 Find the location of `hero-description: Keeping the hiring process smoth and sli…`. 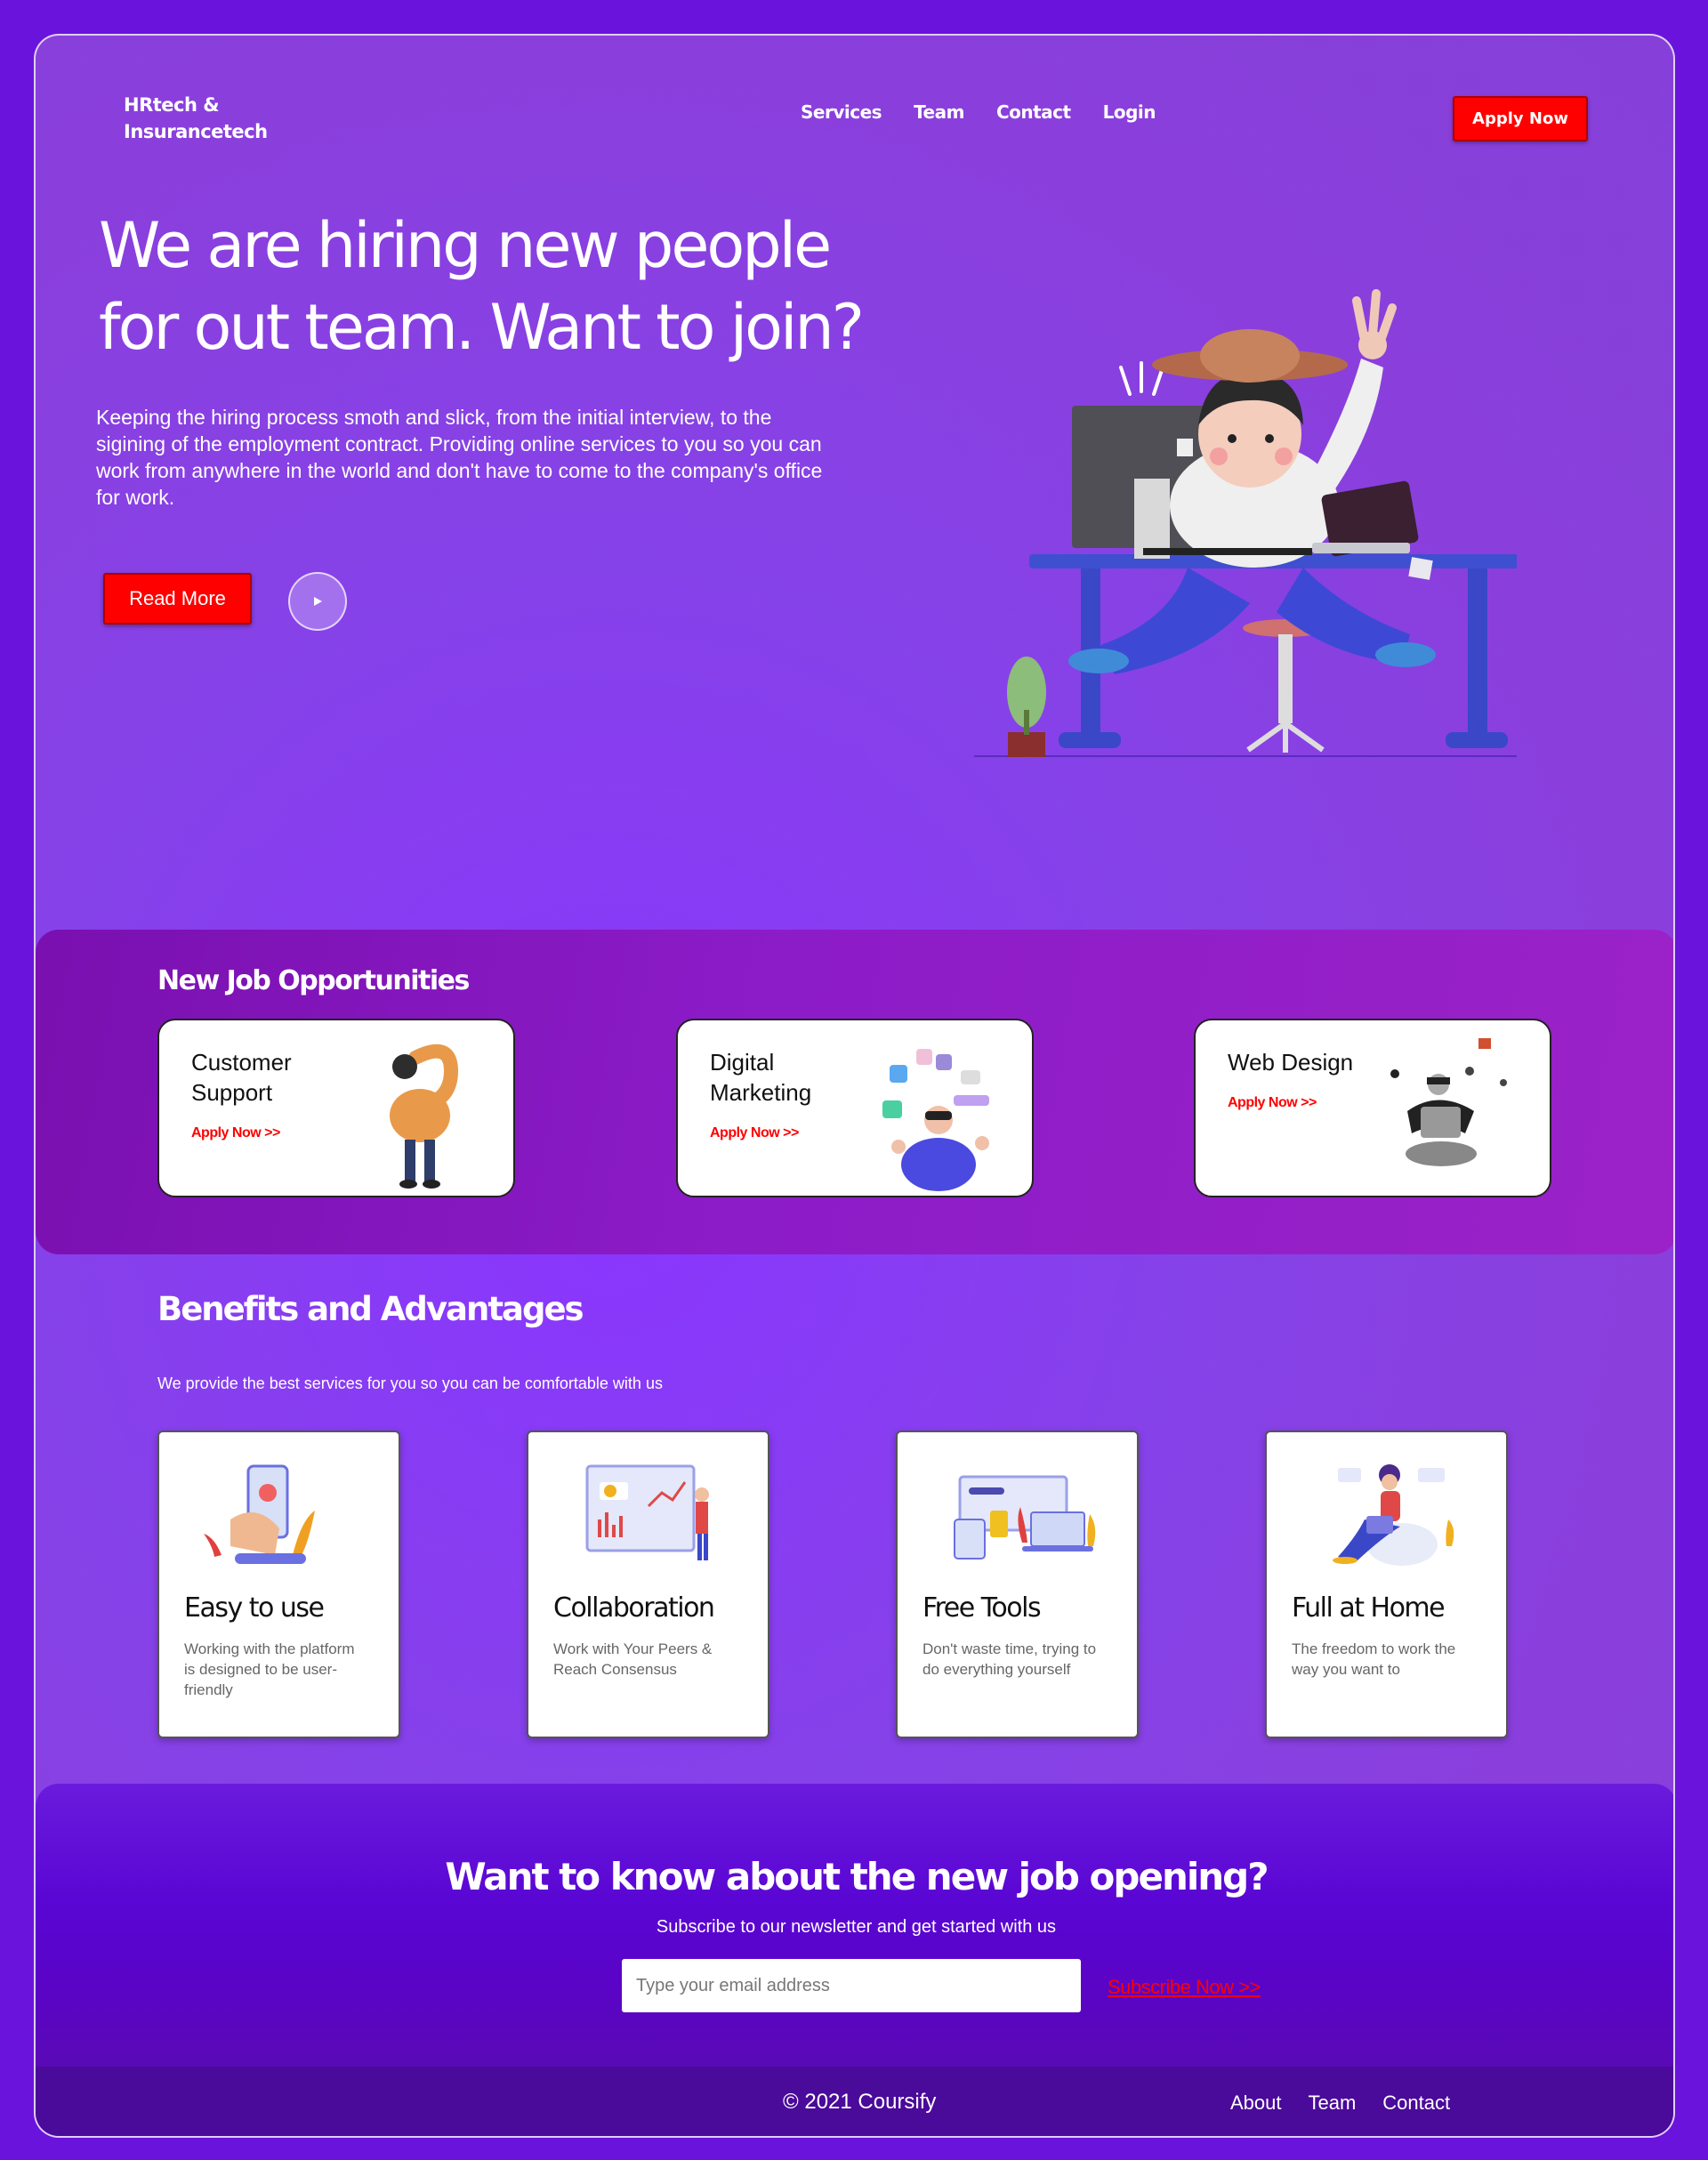

hero-description: Keeping the hiring process smoth and sli… is located at coordinates (459, 457).